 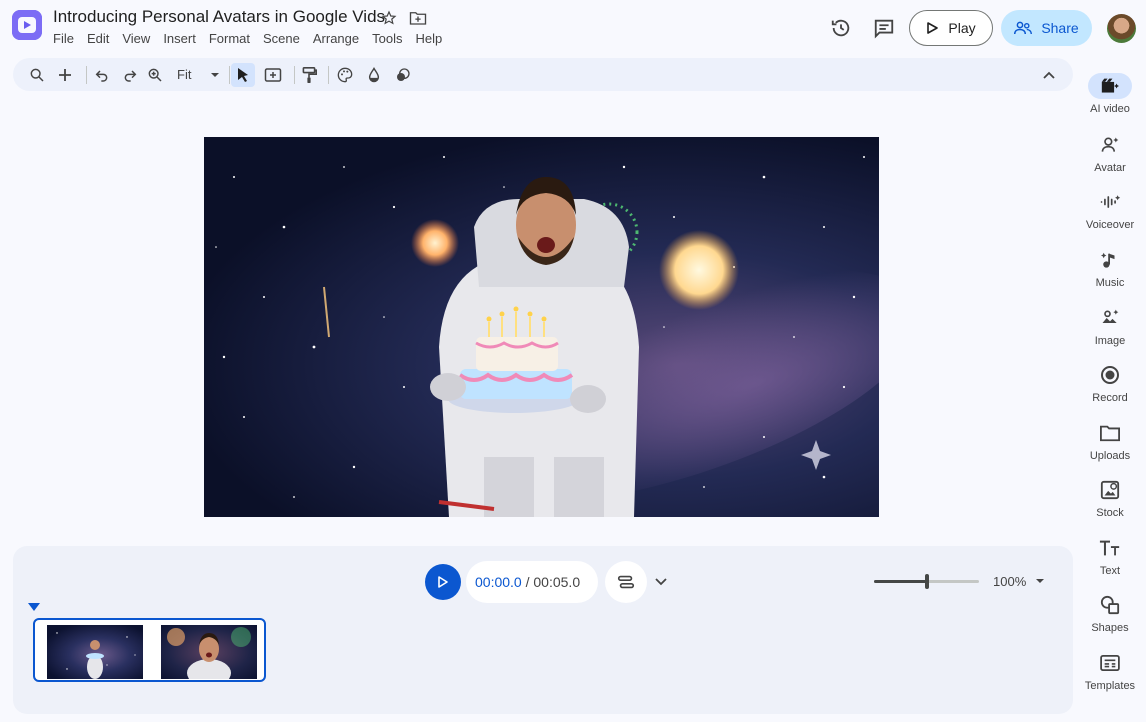 What do you see at coordinates (155, 75) in the screenshot?
I see `zoom-icon` at bounding box center [155, 75].